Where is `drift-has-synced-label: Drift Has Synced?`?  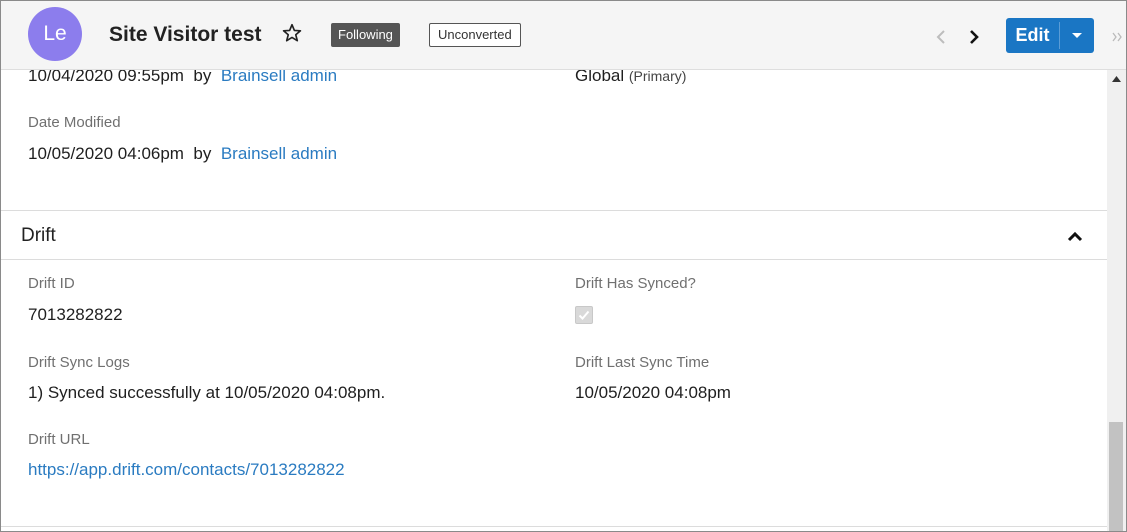 drift-has-synced-label: Drift Has Synced? is located at coordinates (635, 283).